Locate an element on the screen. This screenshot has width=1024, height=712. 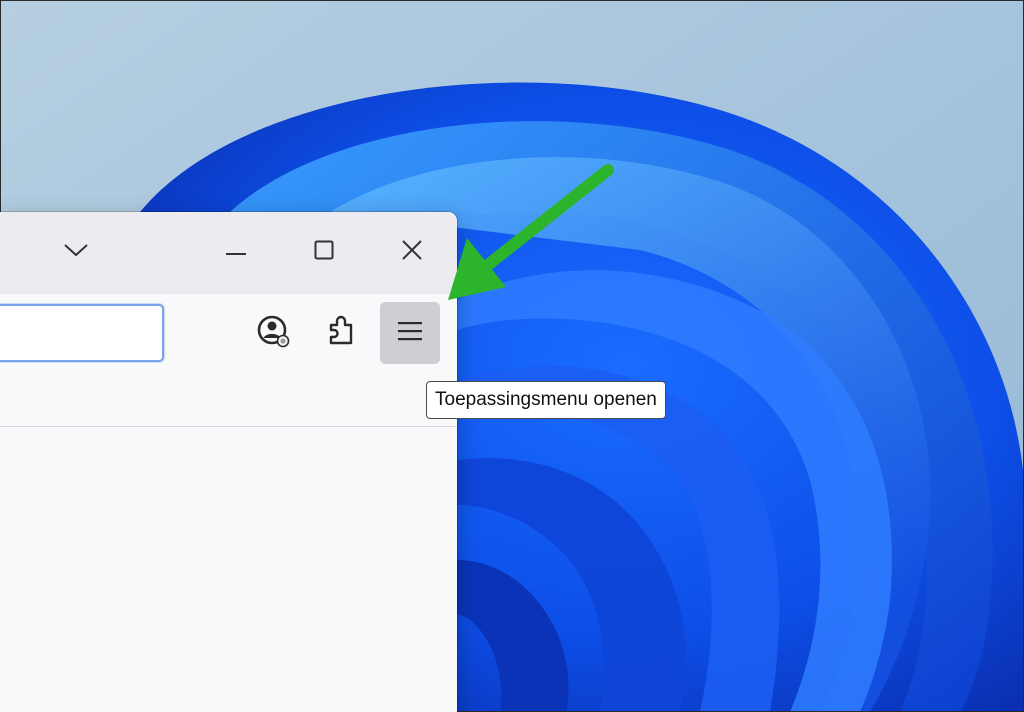
maximize-button is located at coordinates (324, 252).